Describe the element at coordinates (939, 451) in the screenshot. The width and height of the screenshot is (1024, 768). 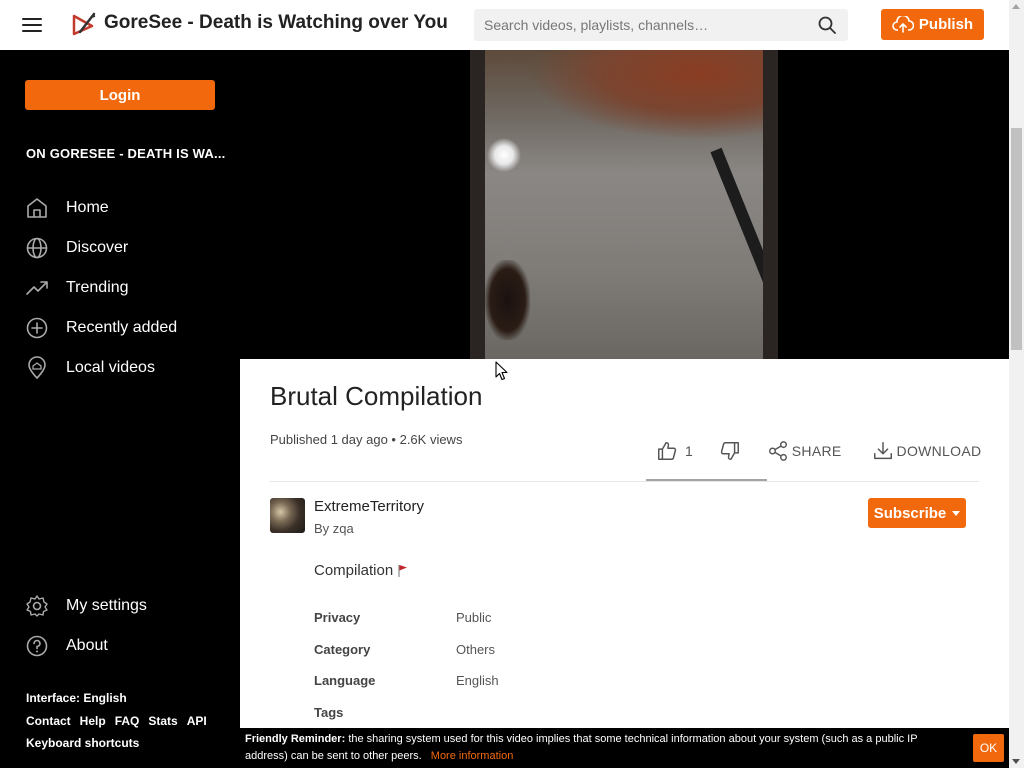
I see `download-label: DOWNLOAD` at that location.